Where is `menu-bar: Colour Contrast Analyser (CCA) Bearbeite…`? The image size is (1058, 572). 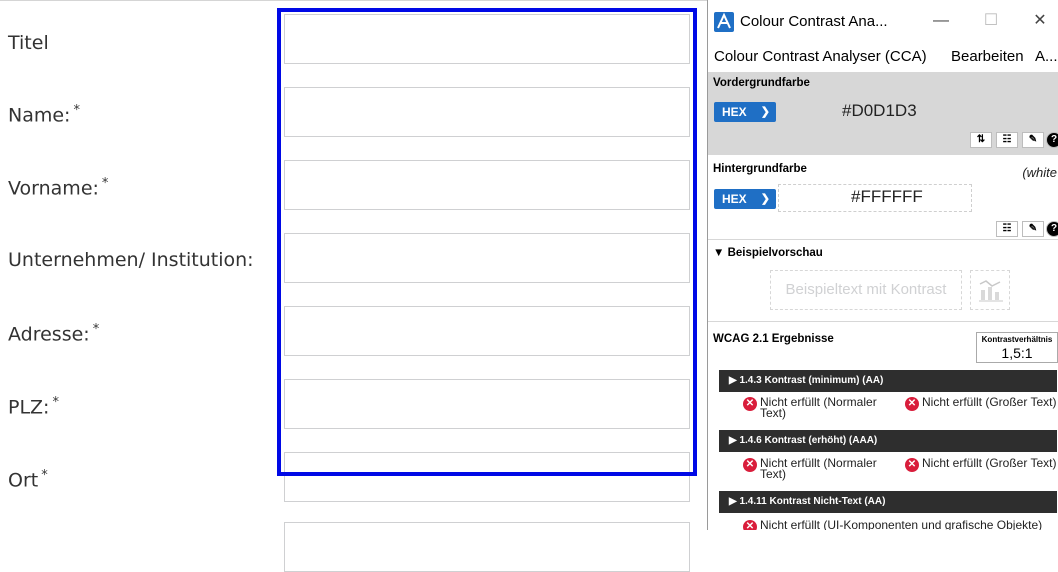
menu-bar: Colour Contrast Analyser (CCA) Bearbeite… is located at coordinates (883, 58).